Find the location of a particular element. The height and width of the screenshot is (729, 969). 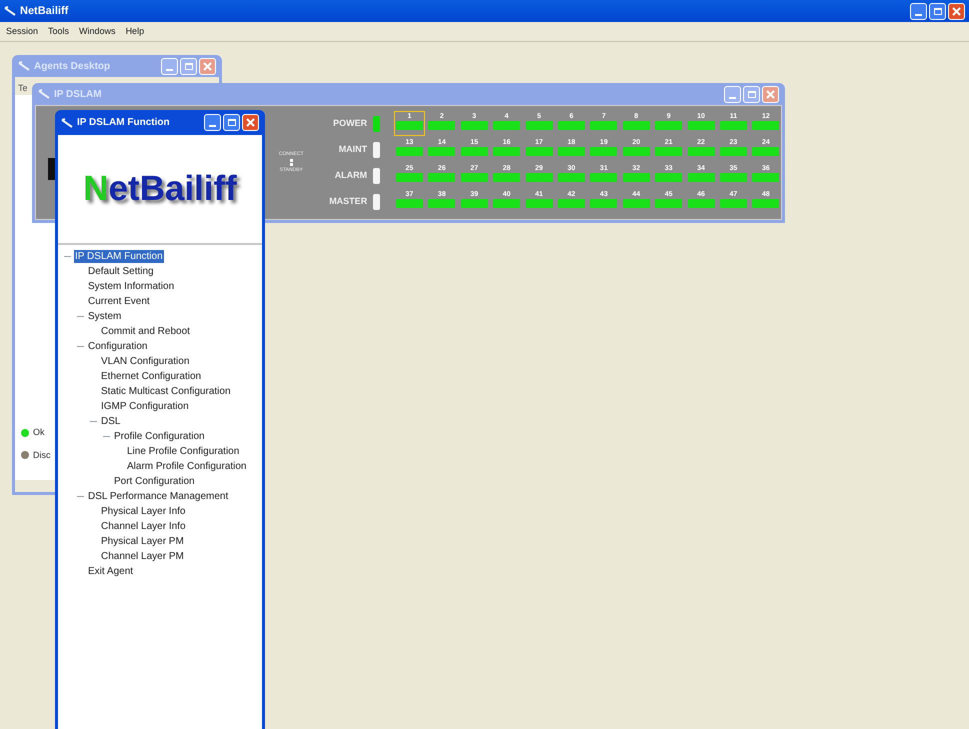

tree-item: DSL is located at coordinates (111, 421).